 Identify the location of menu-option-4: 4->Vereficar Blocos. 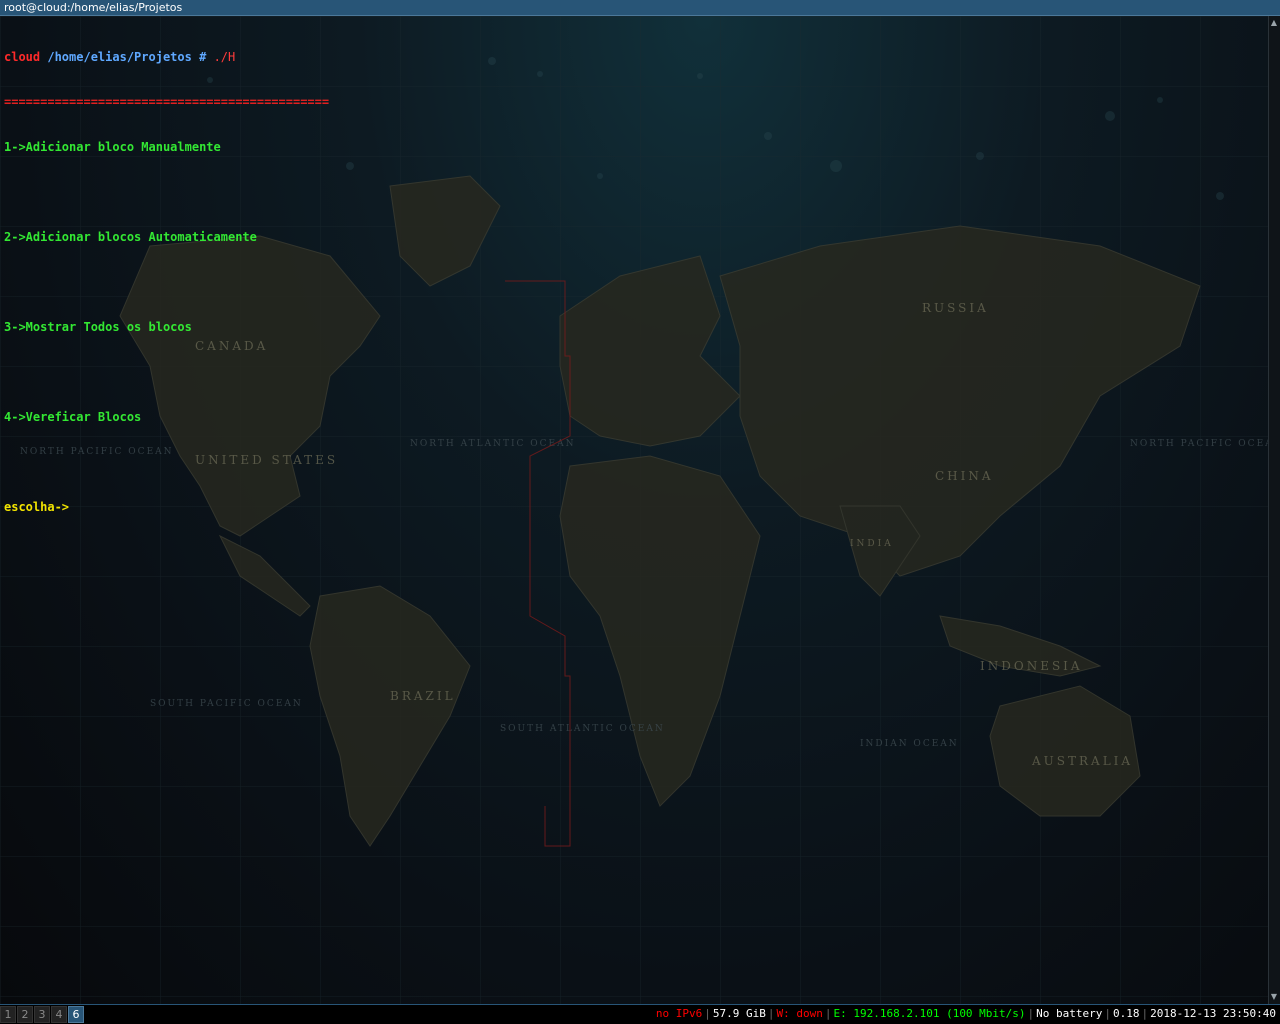
(73, 417).